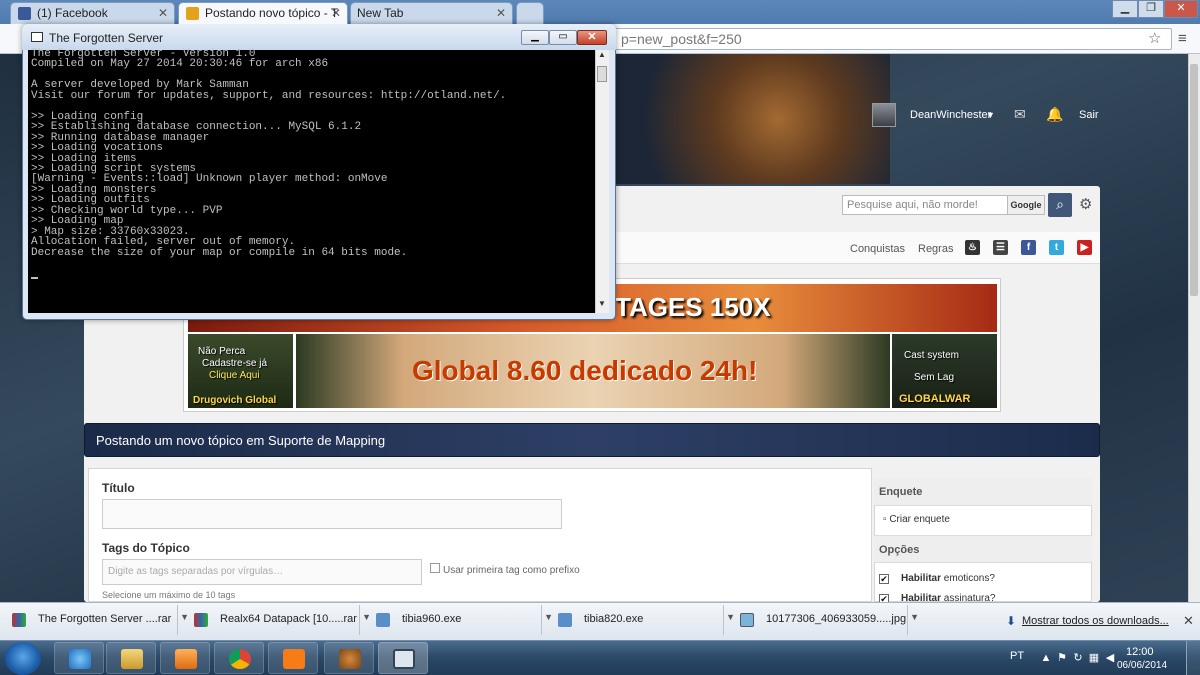  Describe the element at coordinates (432, 619) in the screenshot. I see `download-name: tibia960.exe` at that location.